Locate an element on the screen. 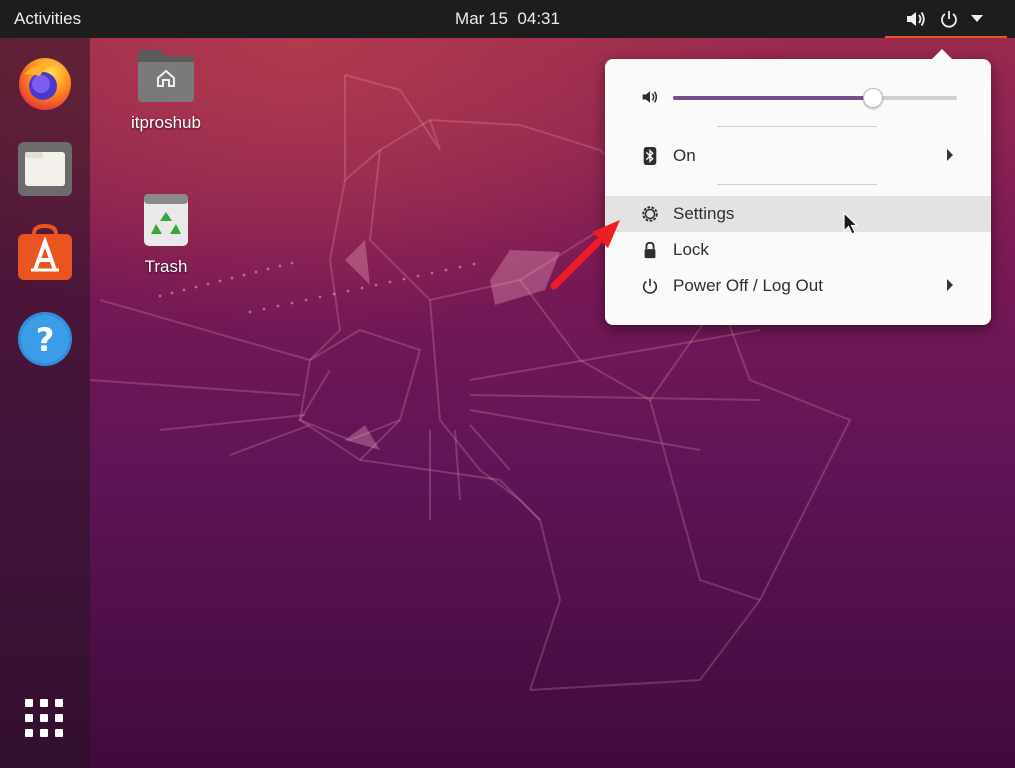  system-tray-button is located at coordinates (946, 19).